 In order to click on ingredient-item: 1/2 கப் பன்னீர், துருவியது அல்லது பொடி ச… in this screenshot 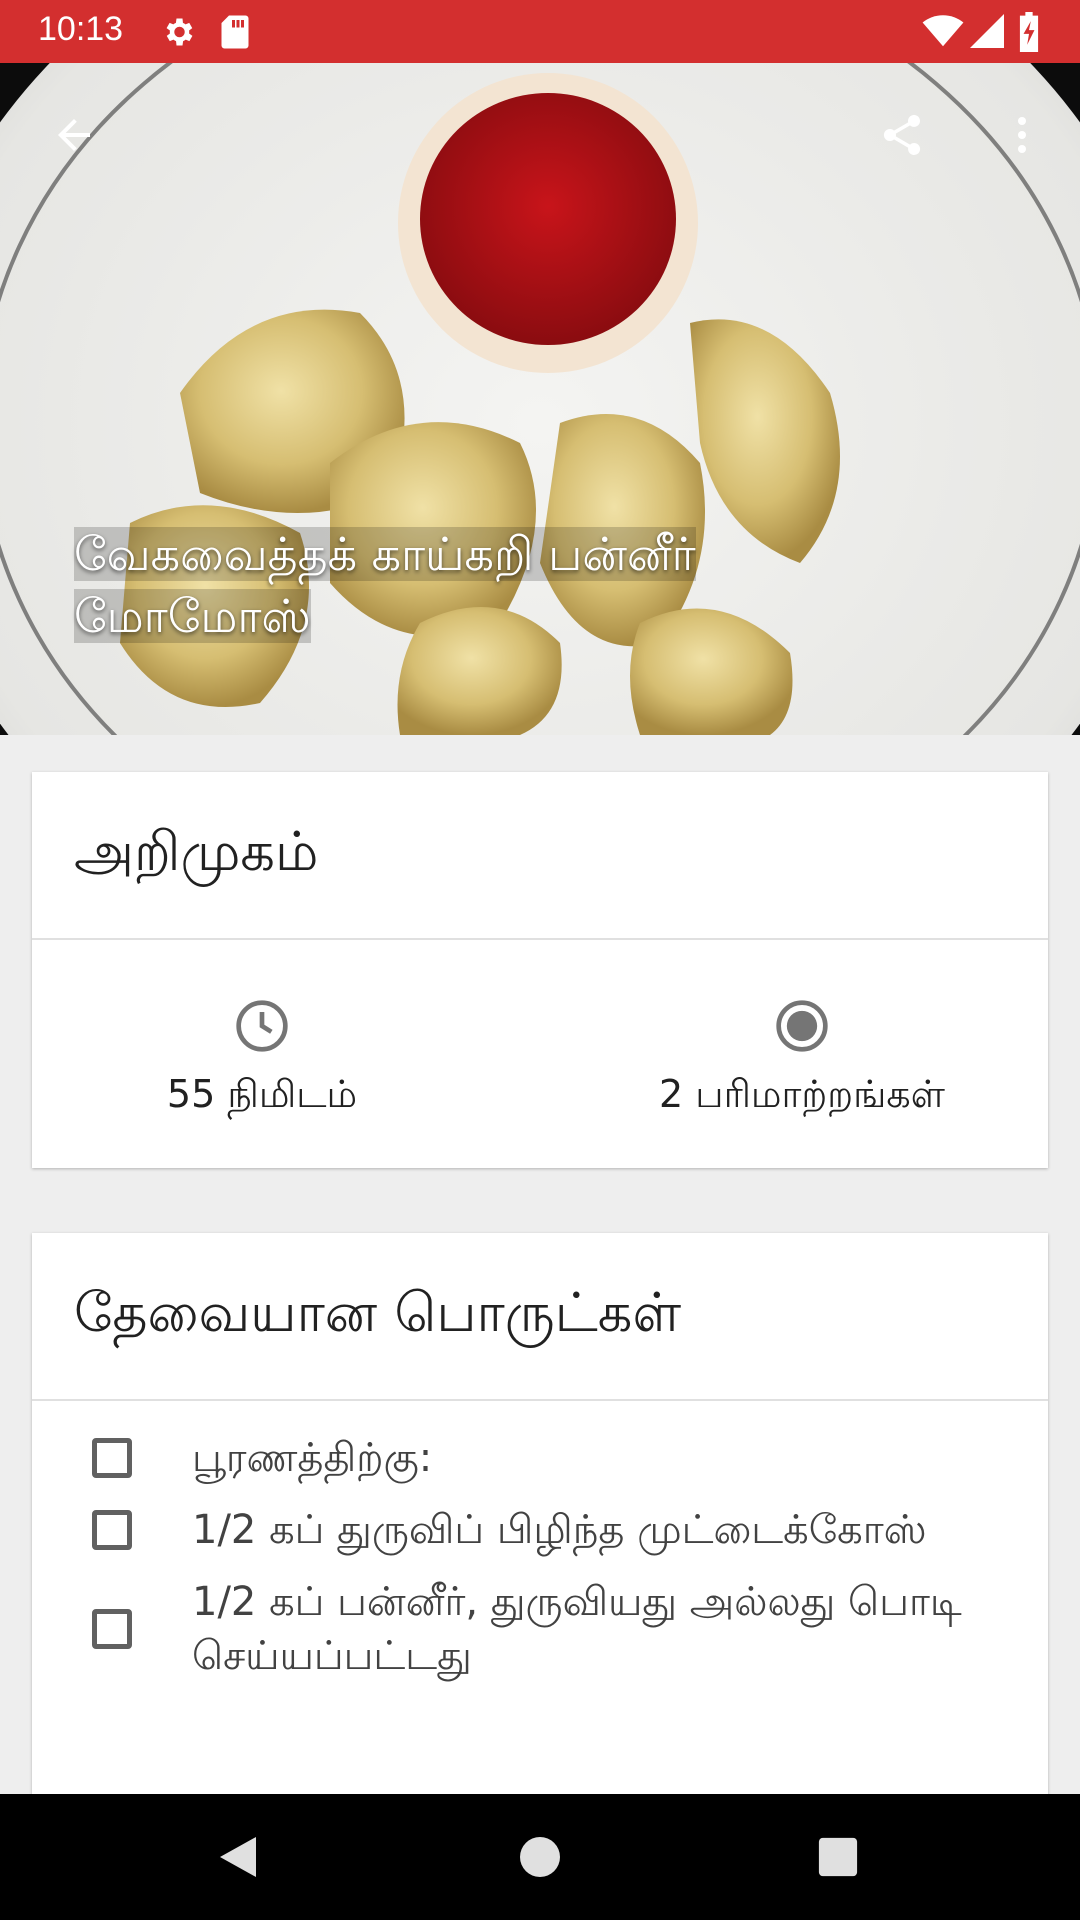, I will do `click(540, 1629)`.